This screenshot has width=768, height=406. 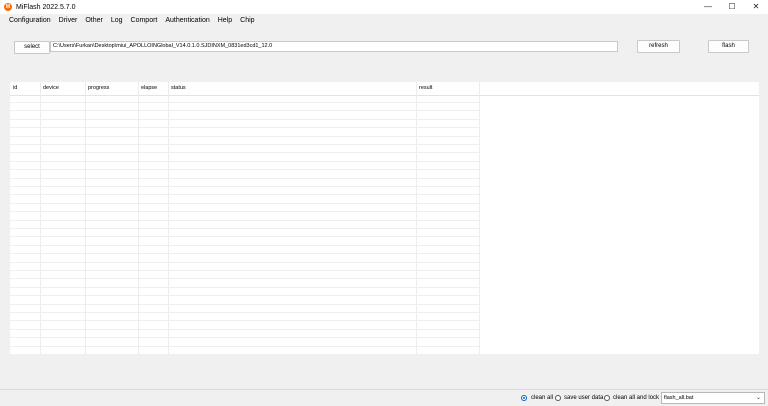 I want to click on window-title: MiFlash 2022.5.7.0, so click(x=46, y=7).